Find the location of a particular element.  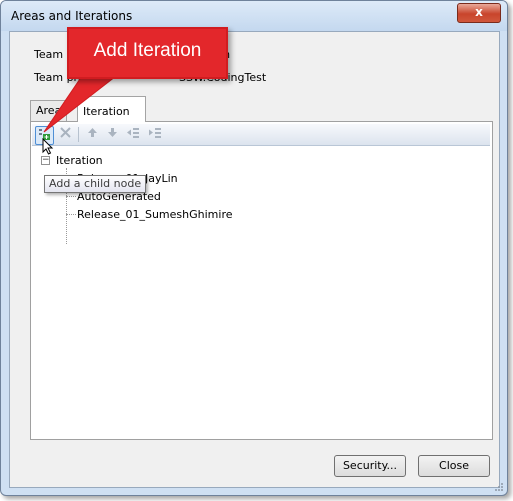

callout-label: Add Iteration is located at coordinates (147, 50).